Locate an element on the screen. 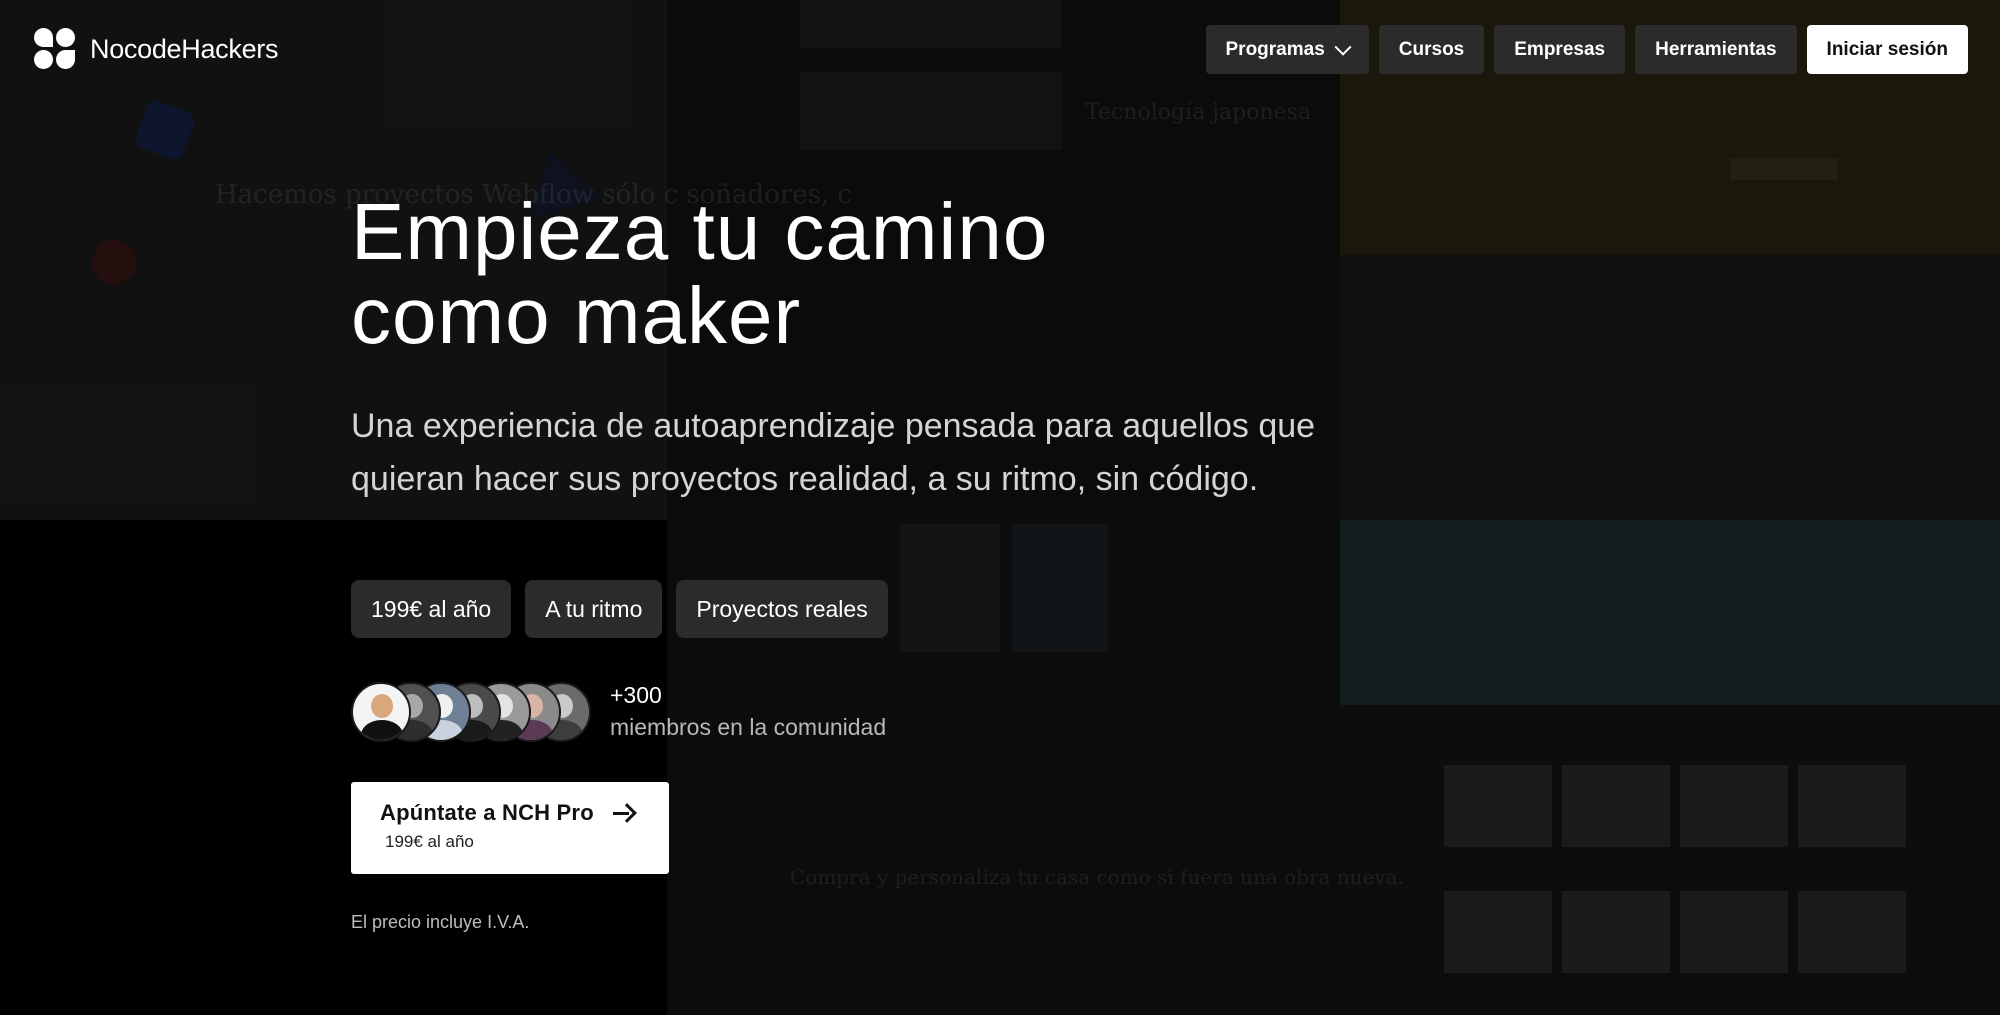  nav-item-label: Empresas is located at coordinates (1560, 49).